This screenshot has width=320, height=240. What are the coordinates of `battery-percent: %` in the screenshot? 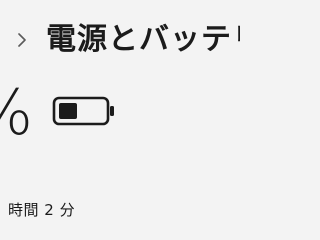 It's located at (16, 113).